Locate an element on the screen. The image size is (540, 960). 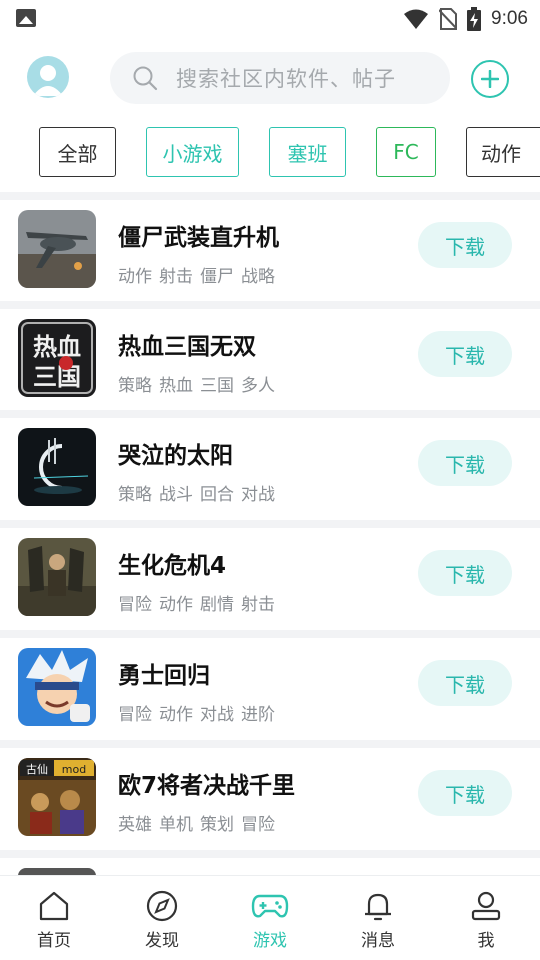
game-icon-ou7-generals: 古仙 mod is located at coordinates (57, 797).